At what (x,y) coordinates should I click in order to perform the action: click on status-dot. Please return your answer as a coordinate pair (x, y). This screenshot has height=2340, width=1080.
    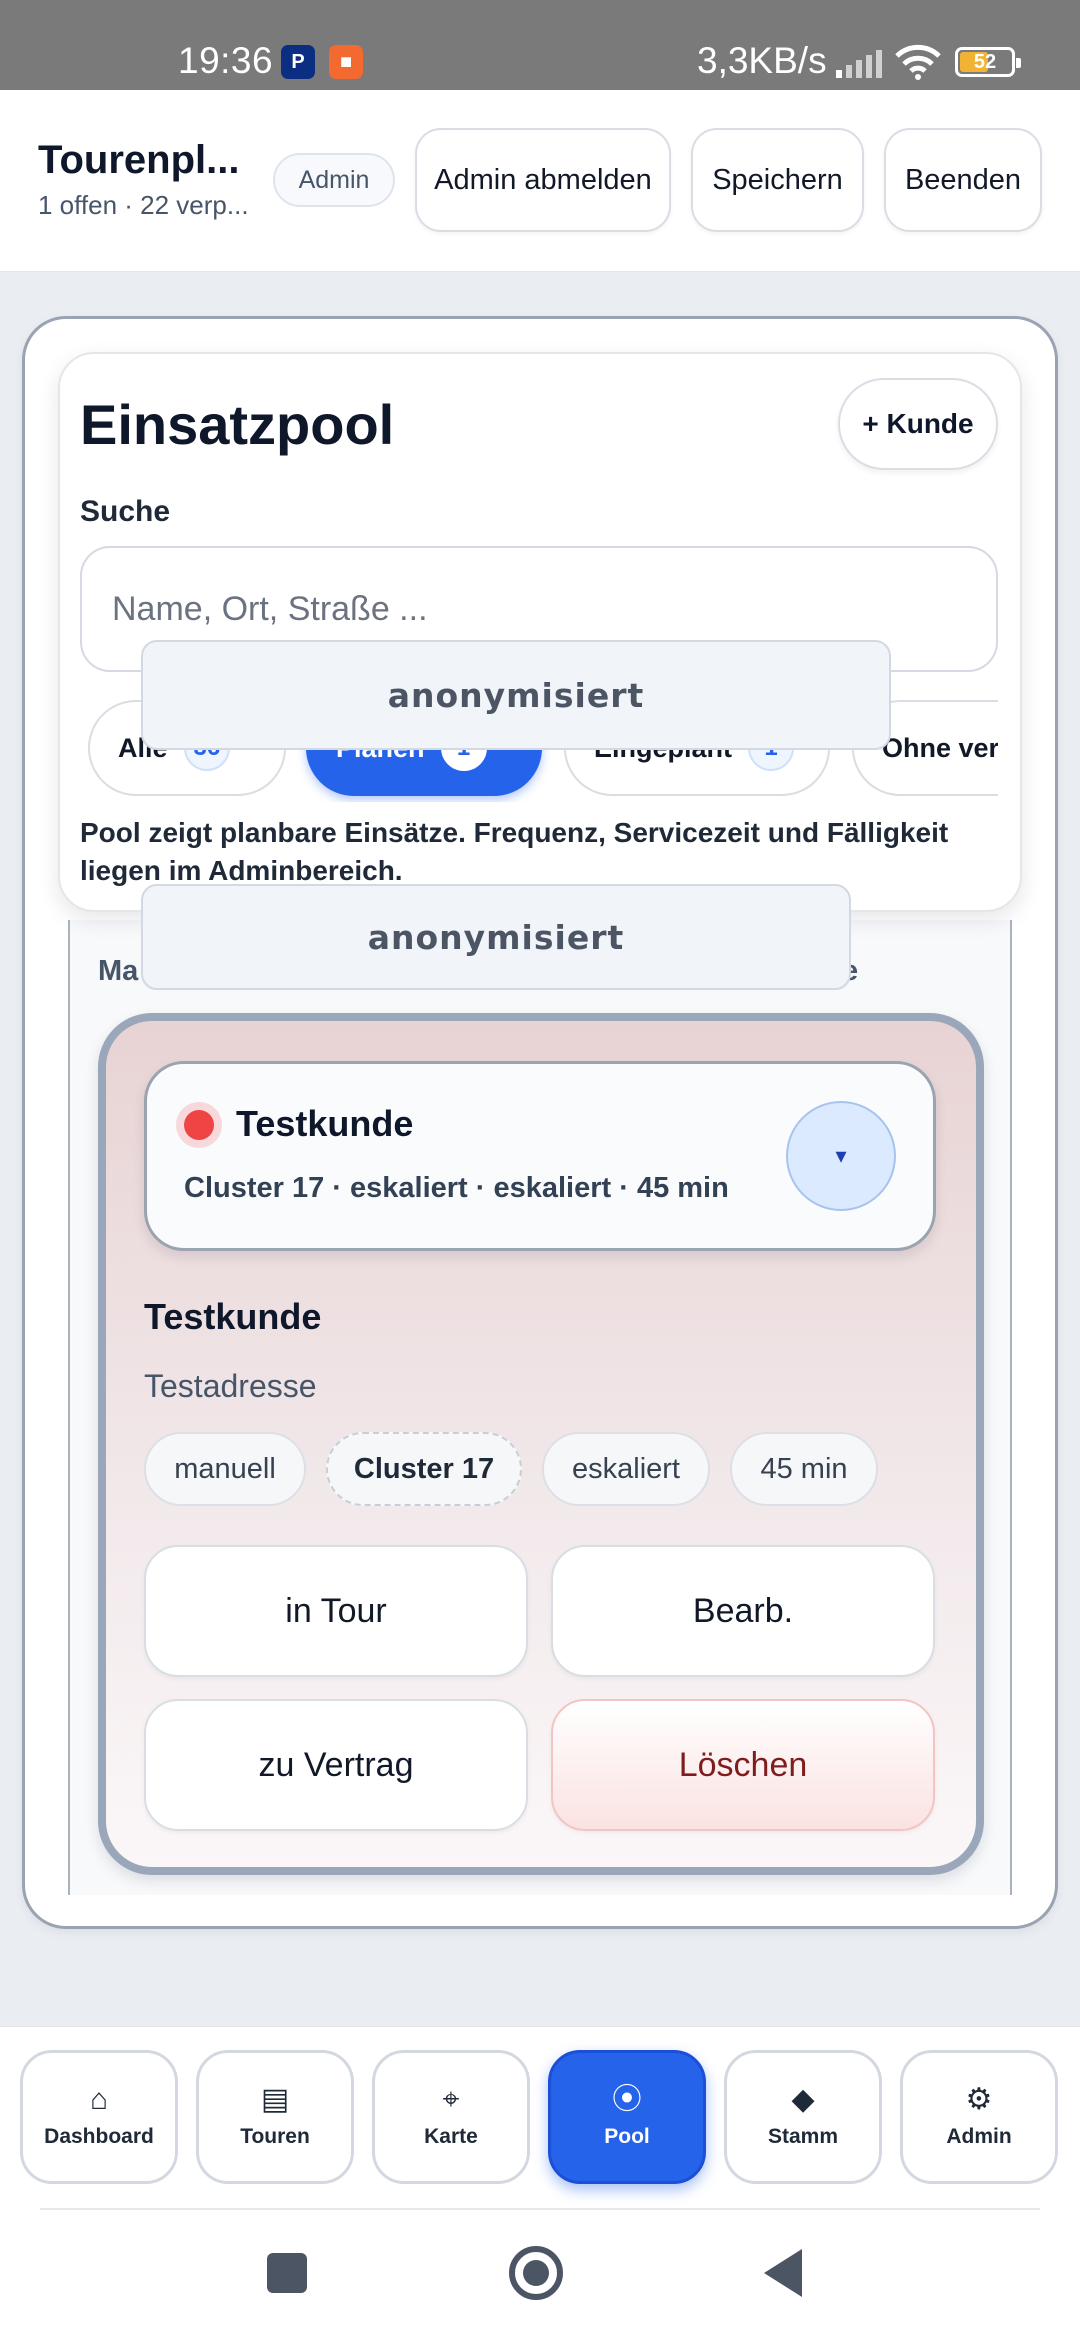
    Looking at the image, I should click on (199, 1125).